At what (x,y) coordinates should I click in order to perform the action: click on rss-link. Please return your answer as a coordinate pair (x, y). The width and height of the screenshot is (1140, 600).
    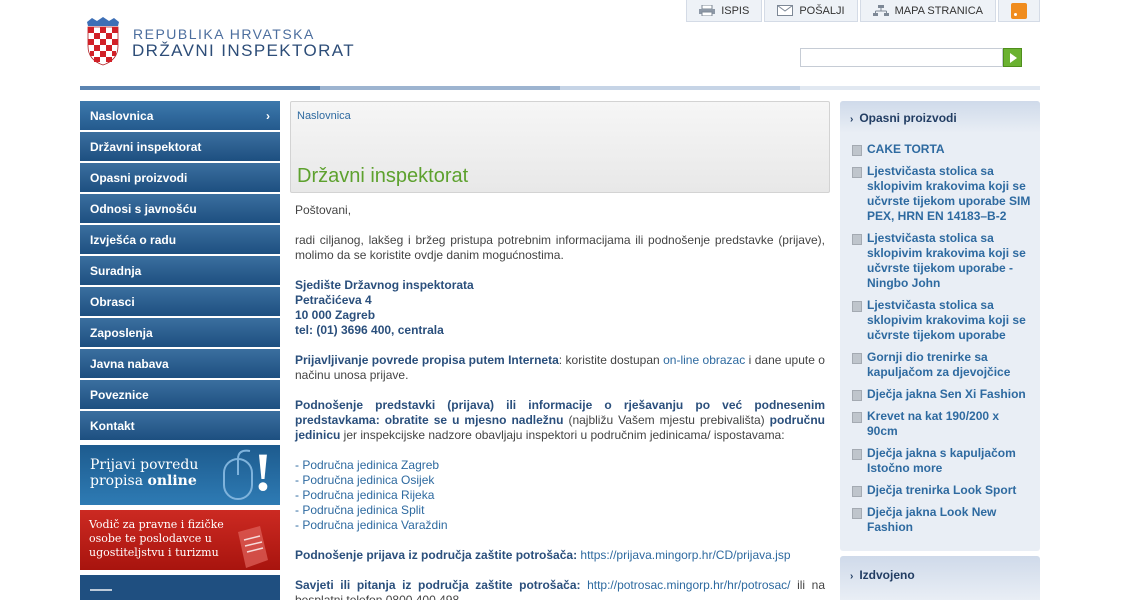
    Looking at the image, I should click on (1019, 11).